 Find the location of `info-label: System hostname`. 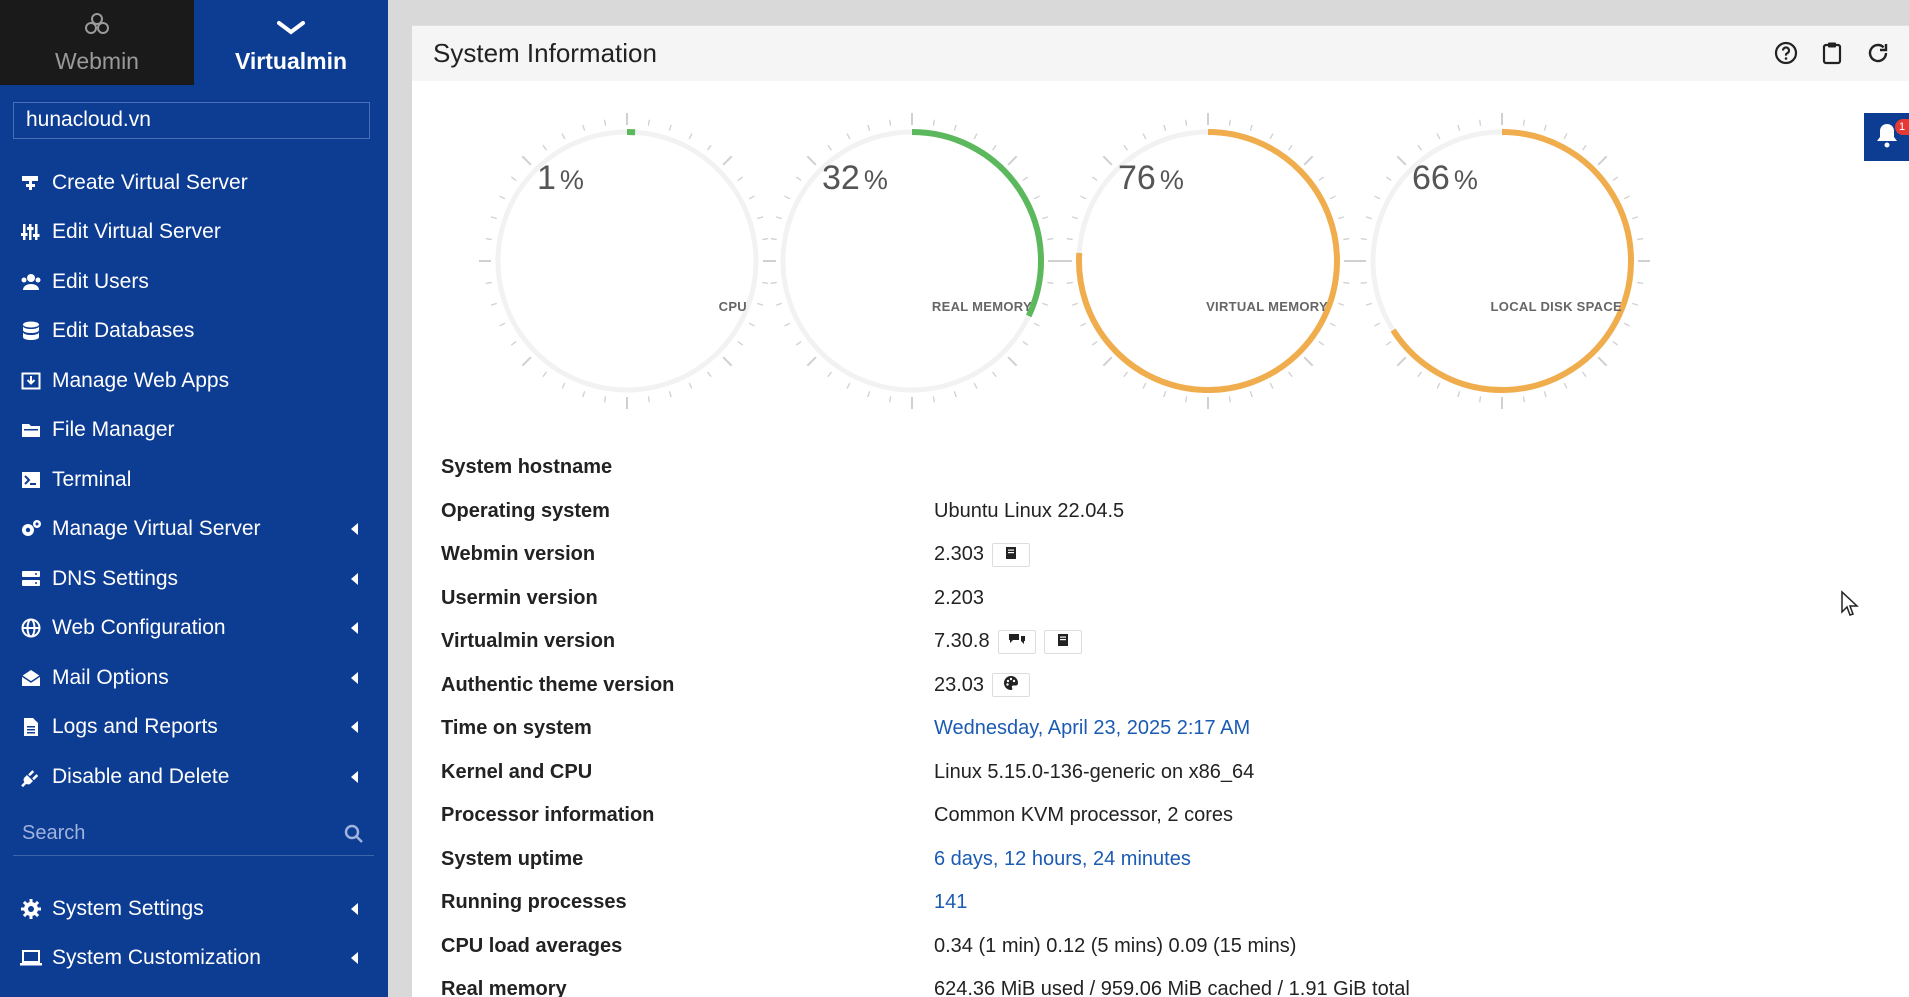

info-label: System hostname is located at coordinates (527, 467).